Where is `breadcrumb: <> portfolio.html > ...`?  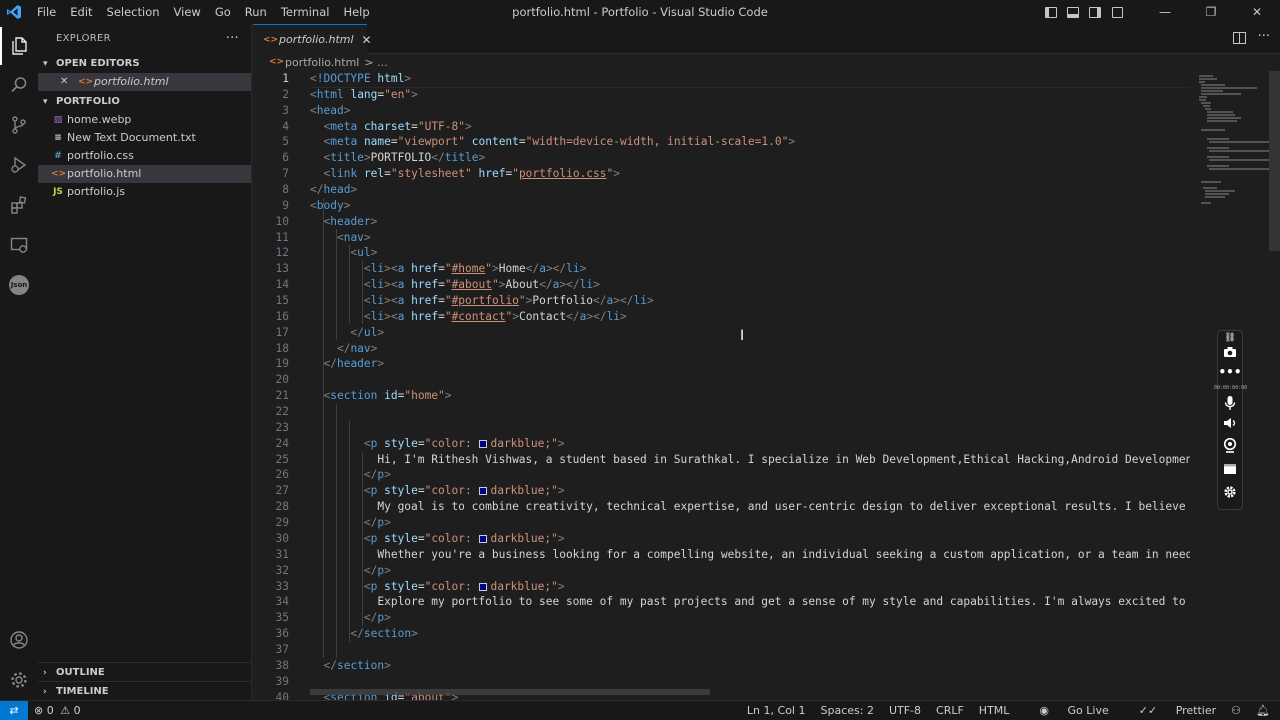
breadcrumb: <> portfolio.html > ... is located at coordinates (320, 62).